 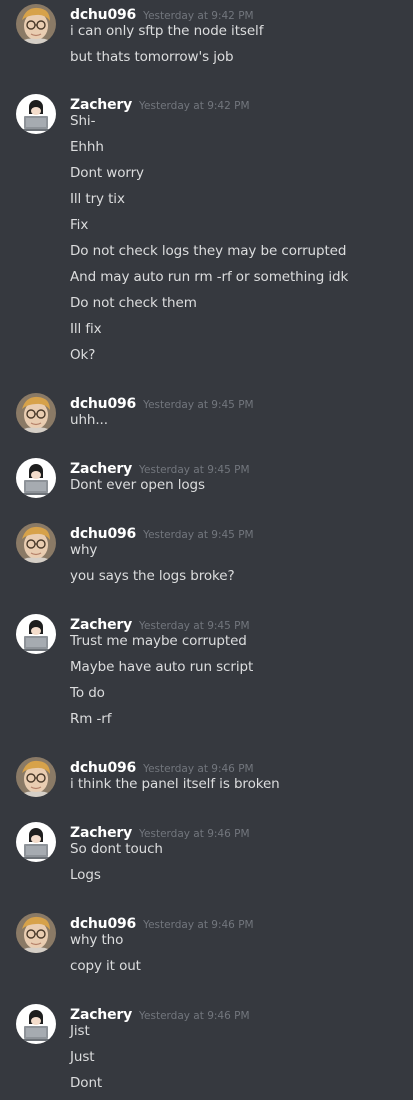 I want to click on message-text: Logs, so click(x=85, y=875).